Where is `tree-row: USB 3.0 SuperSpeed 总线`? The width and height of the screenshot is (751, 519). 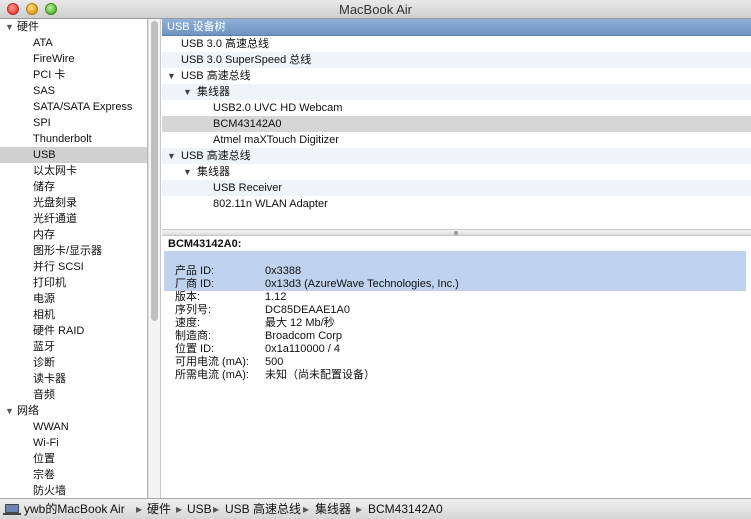
tree-row: USB 3.0 SuperSpeed 总线 is located at coordinates (456, 60).